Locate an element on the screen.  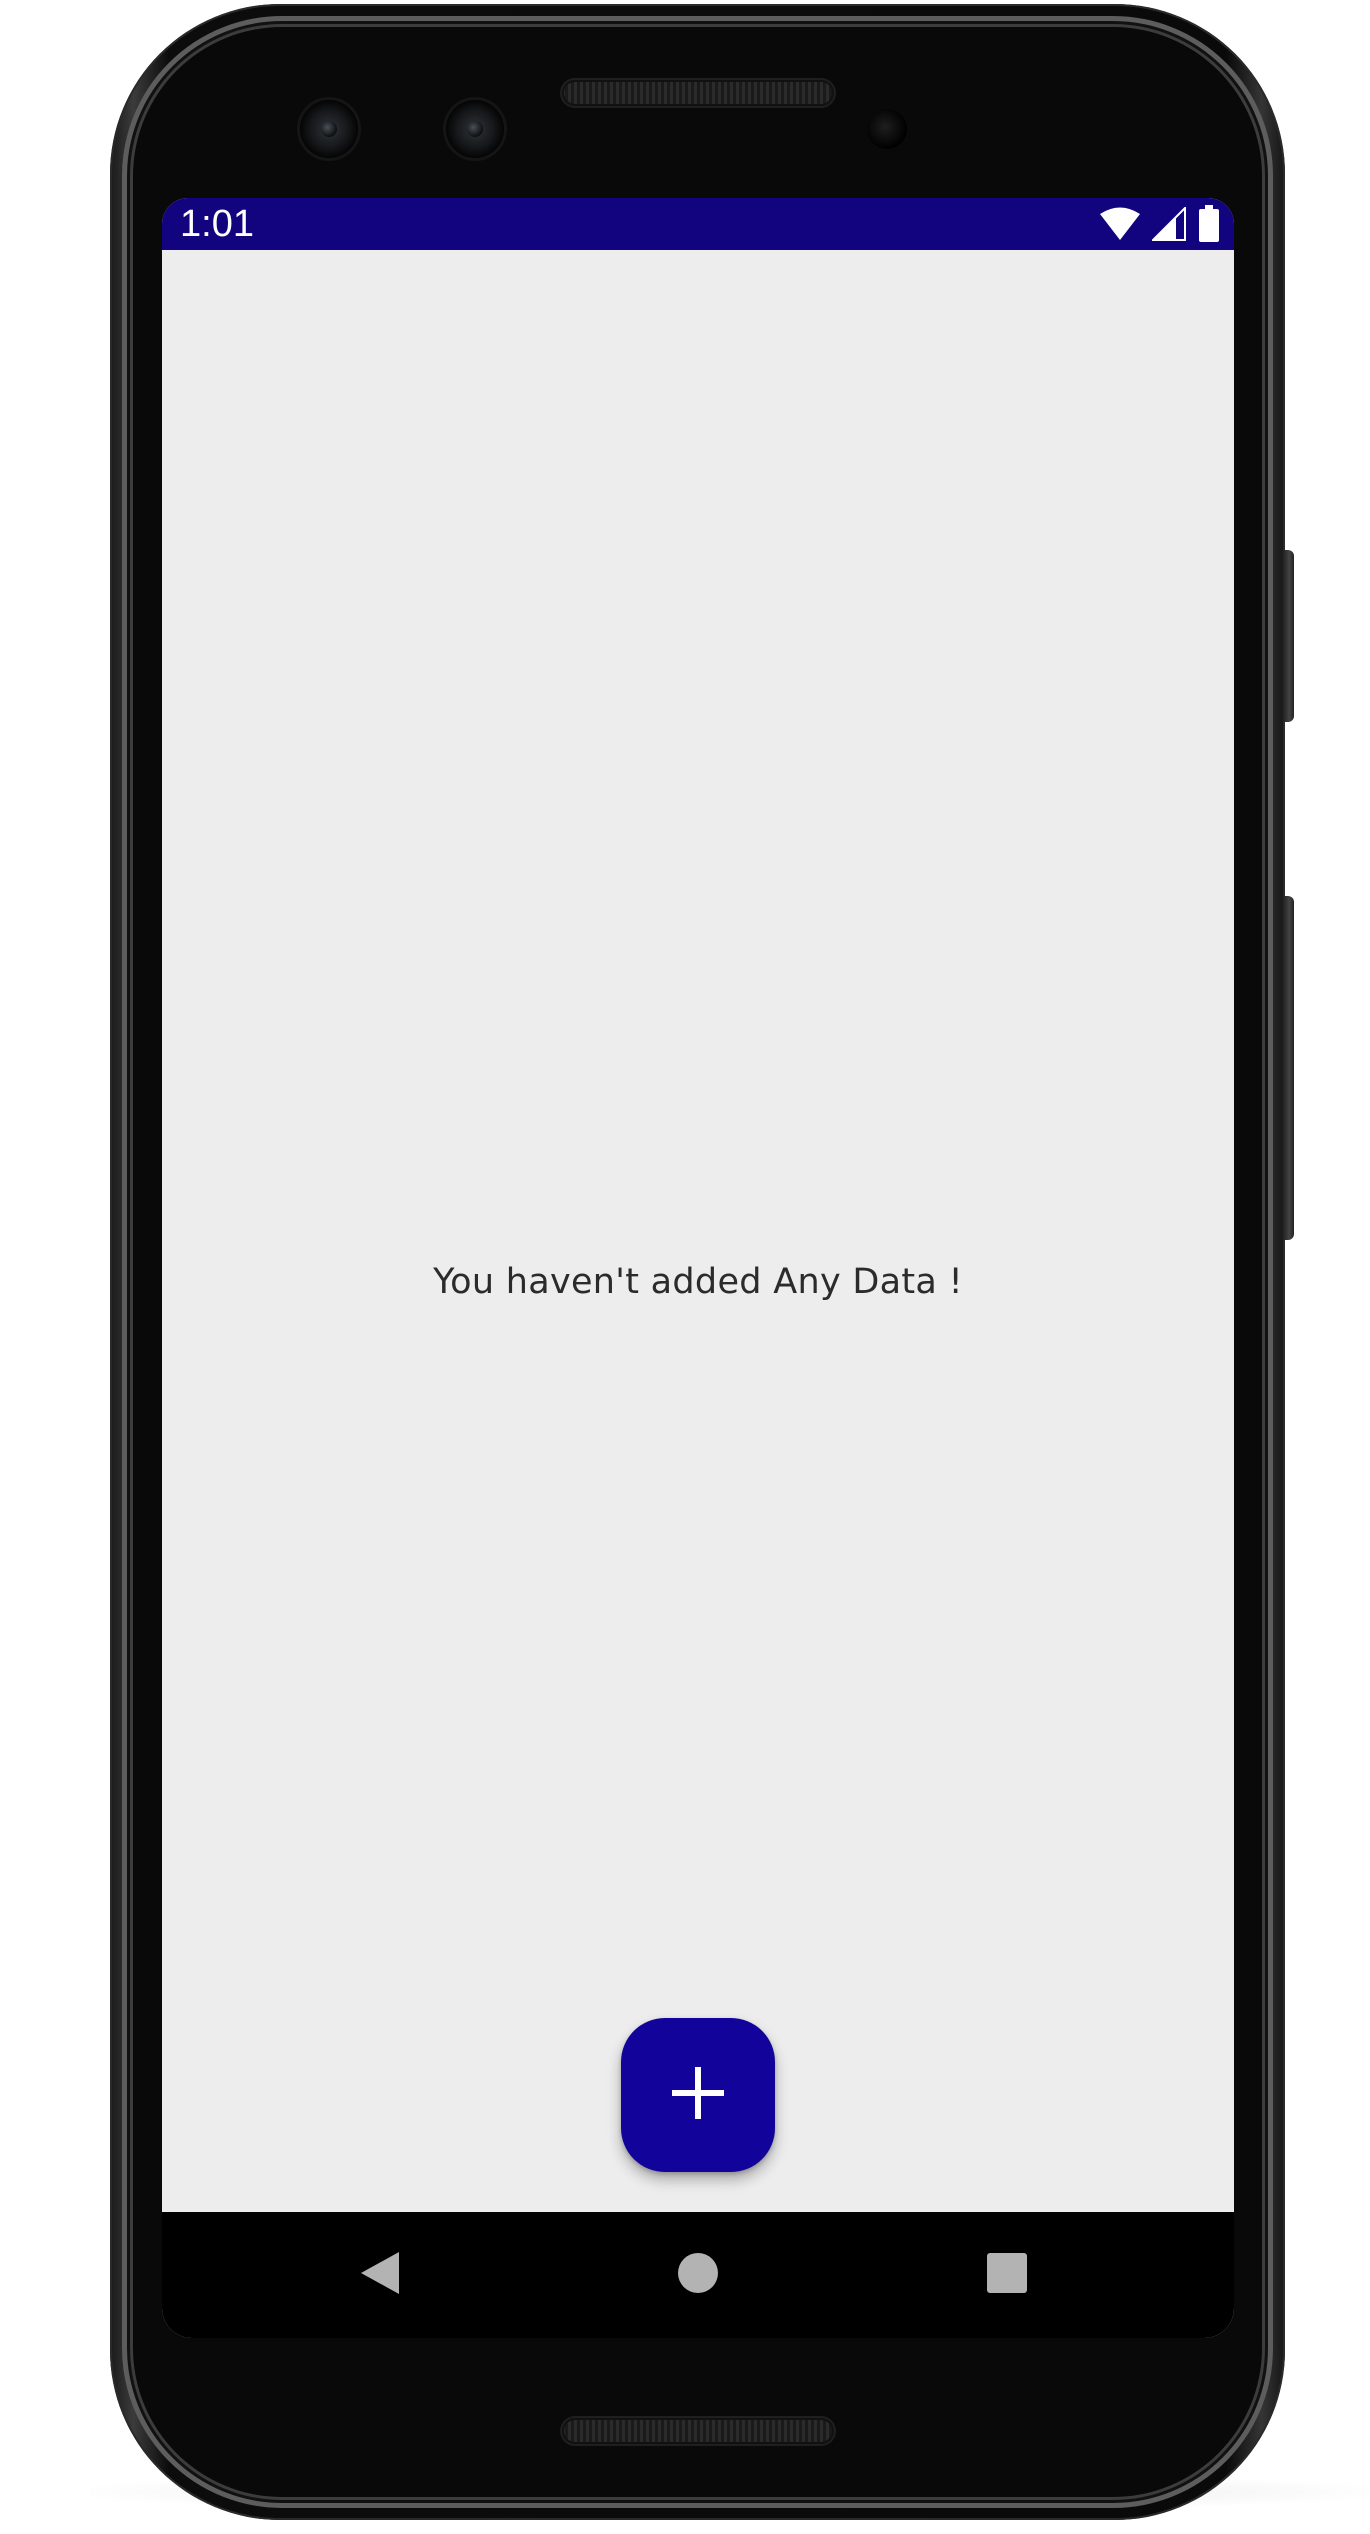
status-icons is located at coordinates (1160, 224).